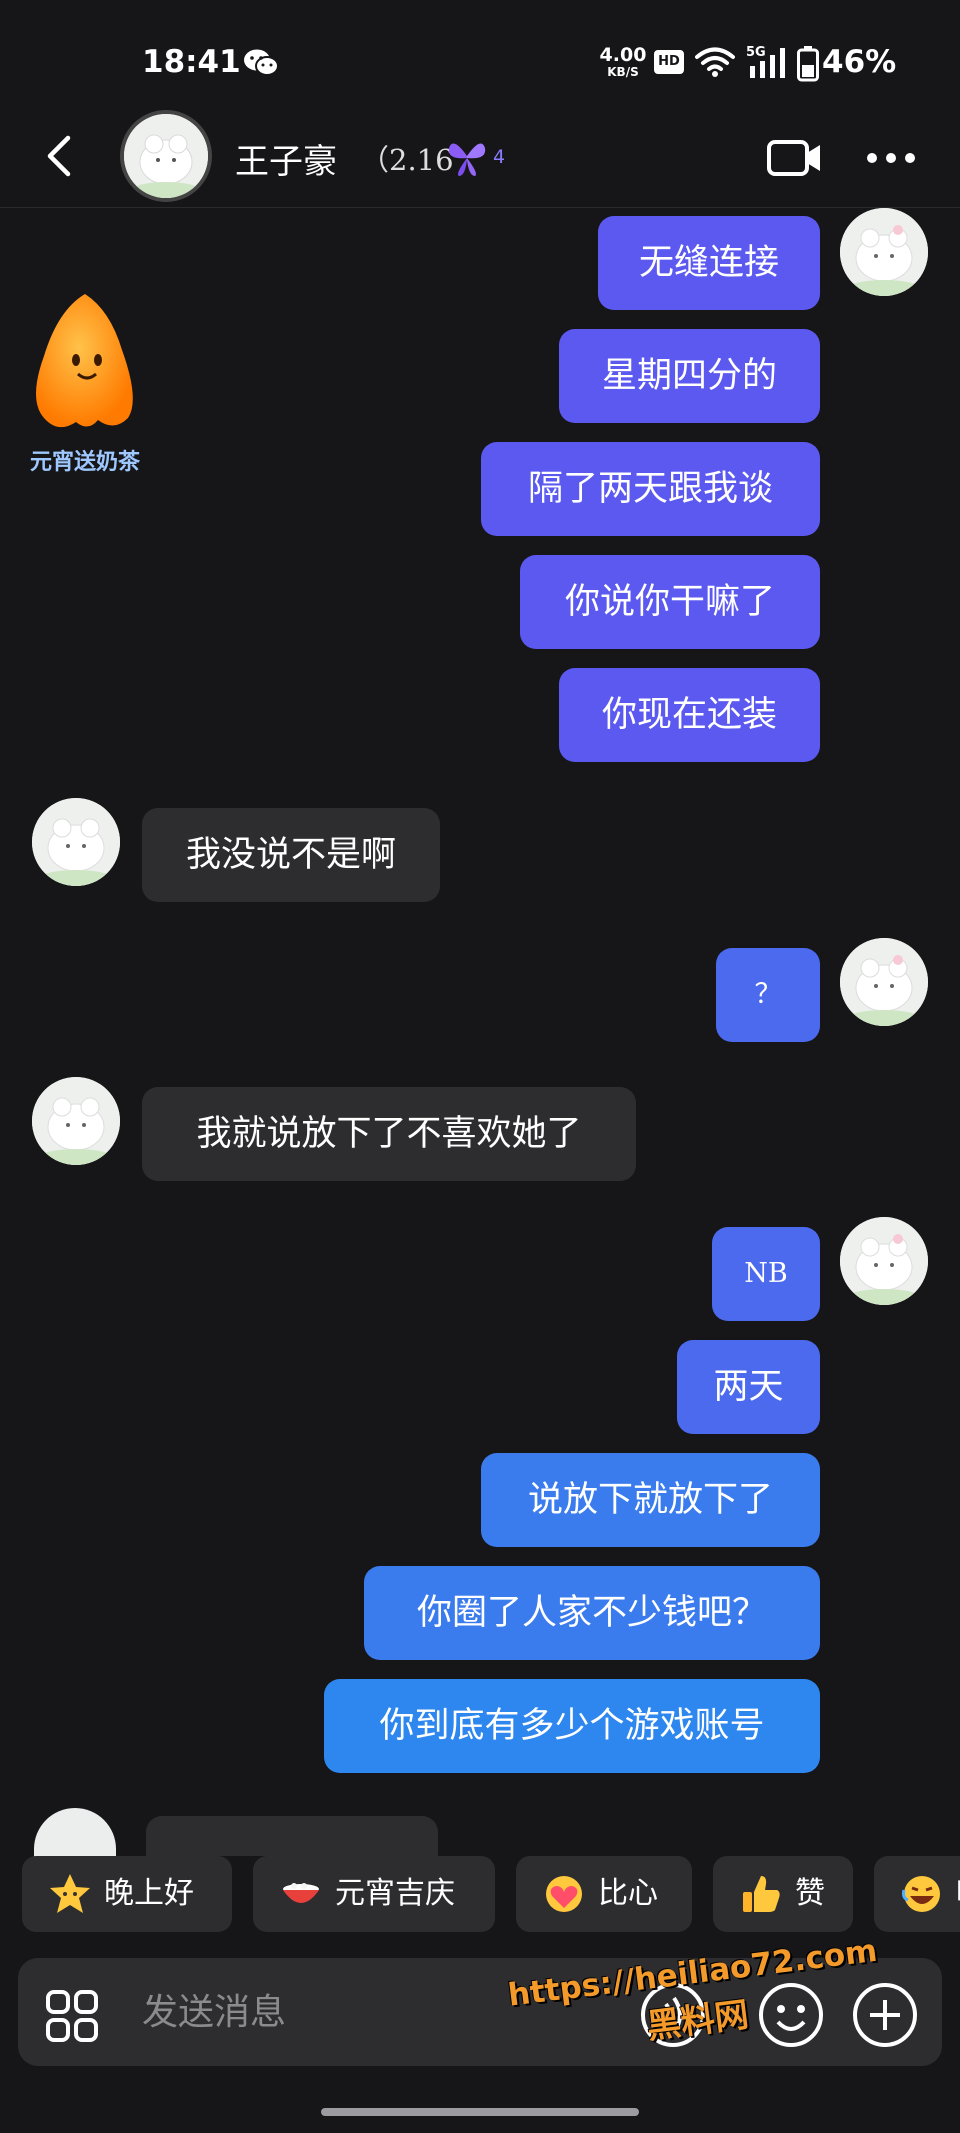  What do you see at coordinates (628, 1893) in the screenshot?
I see `chip-label: 比心` at bounding box center [628, 1893].